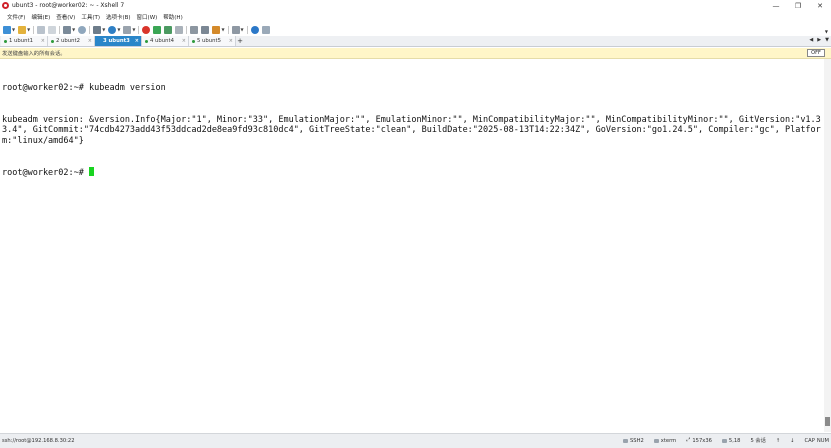 This screenshot has width=831, height=448. I want to click on xftp-button, so click(146, 29).